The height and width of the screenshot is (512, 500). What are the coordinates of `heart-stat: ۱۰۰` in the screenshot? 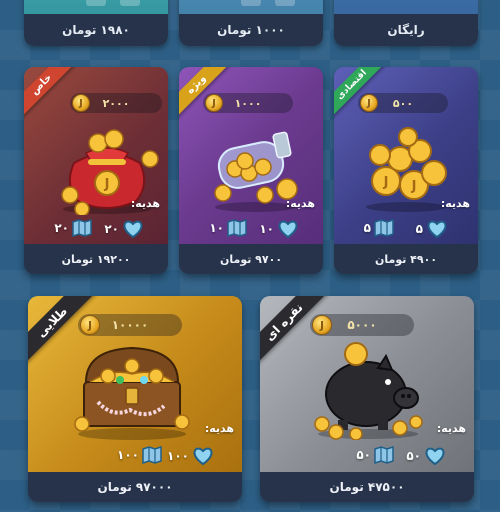 It's located at (190, 456).